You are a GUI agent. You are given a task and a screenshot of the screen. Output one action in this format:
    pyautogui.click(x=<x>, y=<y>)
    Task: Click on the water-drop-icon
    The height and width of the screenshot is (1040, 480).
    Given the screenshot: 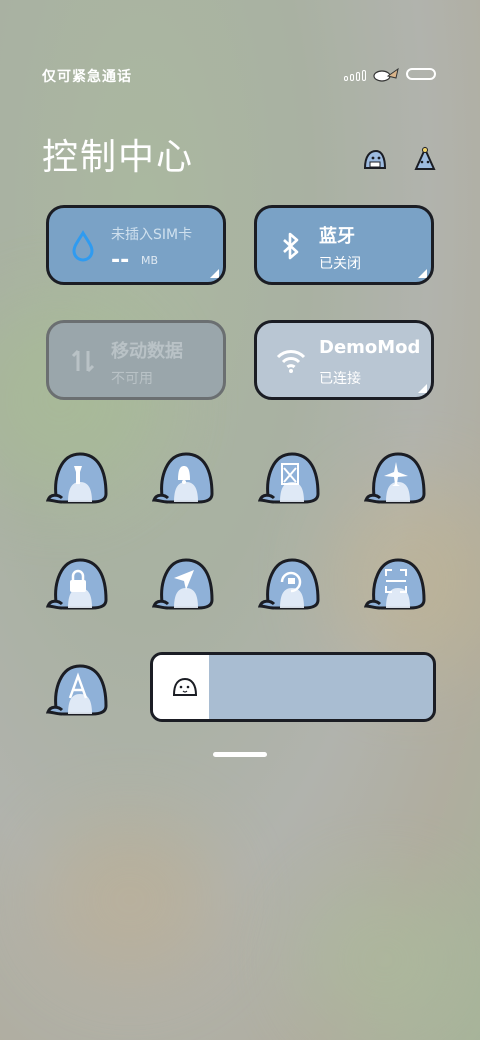 What is the action you would take?
    pyautogui.click(x=83, y=246)
    